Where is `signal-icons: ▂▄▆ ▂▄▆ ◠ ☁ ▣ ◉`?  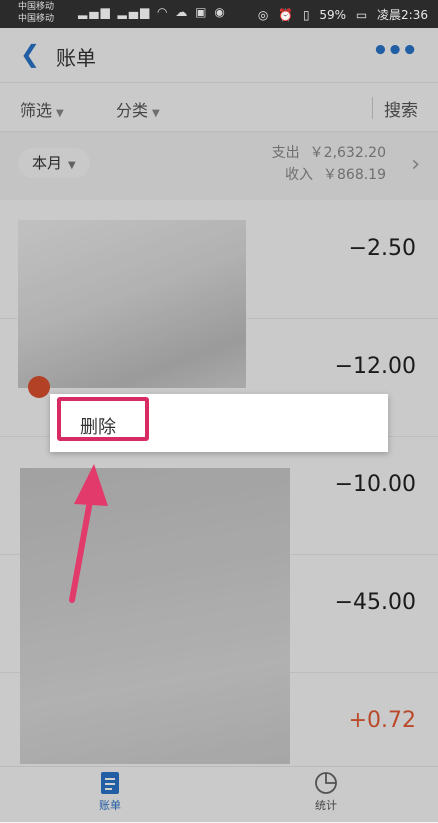
signal-icons: ▂▄▆ ▂▄▆ ◠ ☁ ▣ ◉ is located at coordinates (152, 12).